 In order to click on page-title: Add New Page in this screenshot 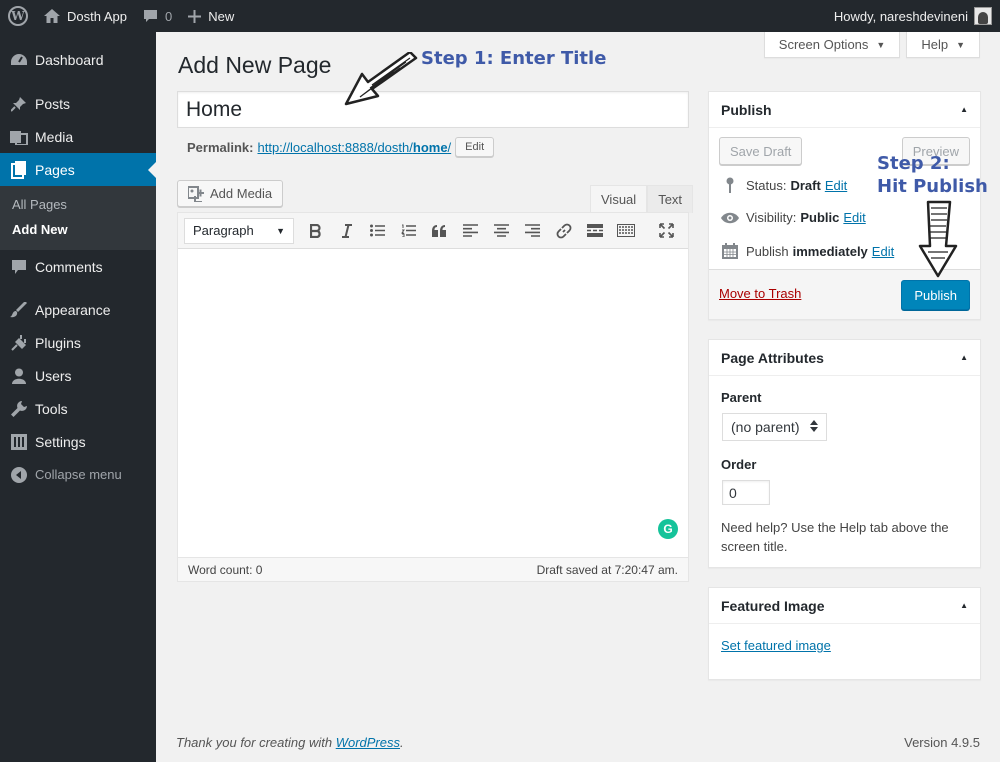, I will do `click(255, 65)`.